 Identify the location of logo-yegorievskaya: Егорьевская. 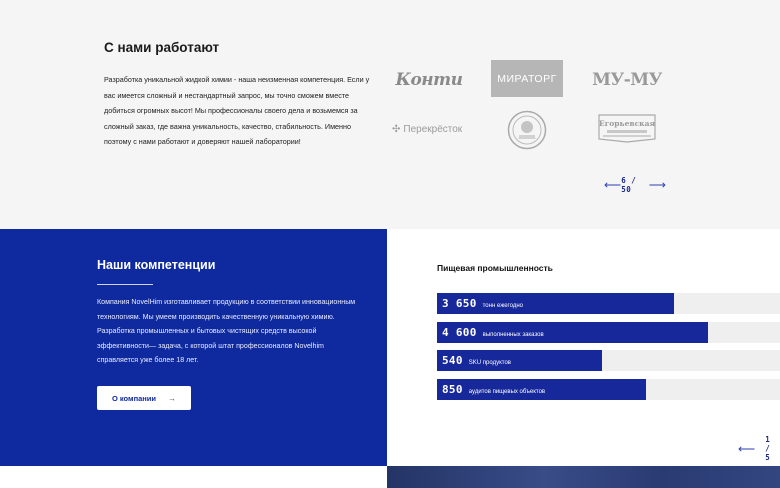
(627, 128).